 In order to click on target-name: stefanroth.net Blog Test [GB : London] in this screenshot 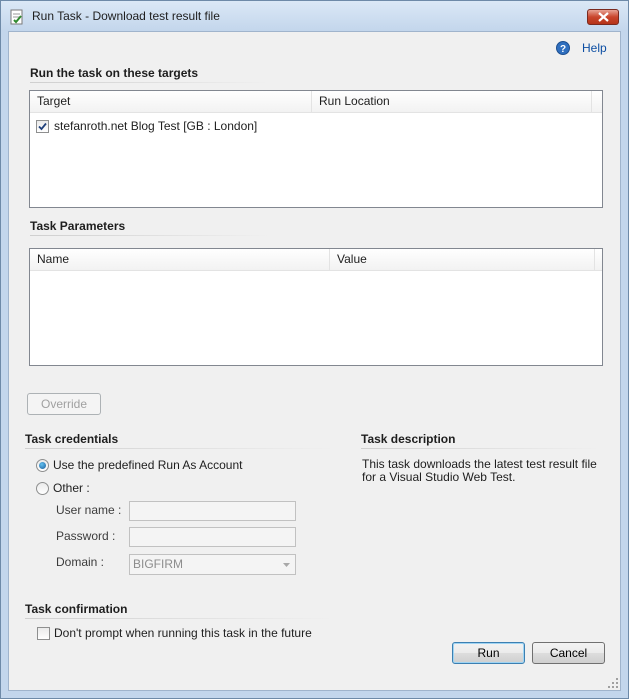, I will do `click(156, 126)`.